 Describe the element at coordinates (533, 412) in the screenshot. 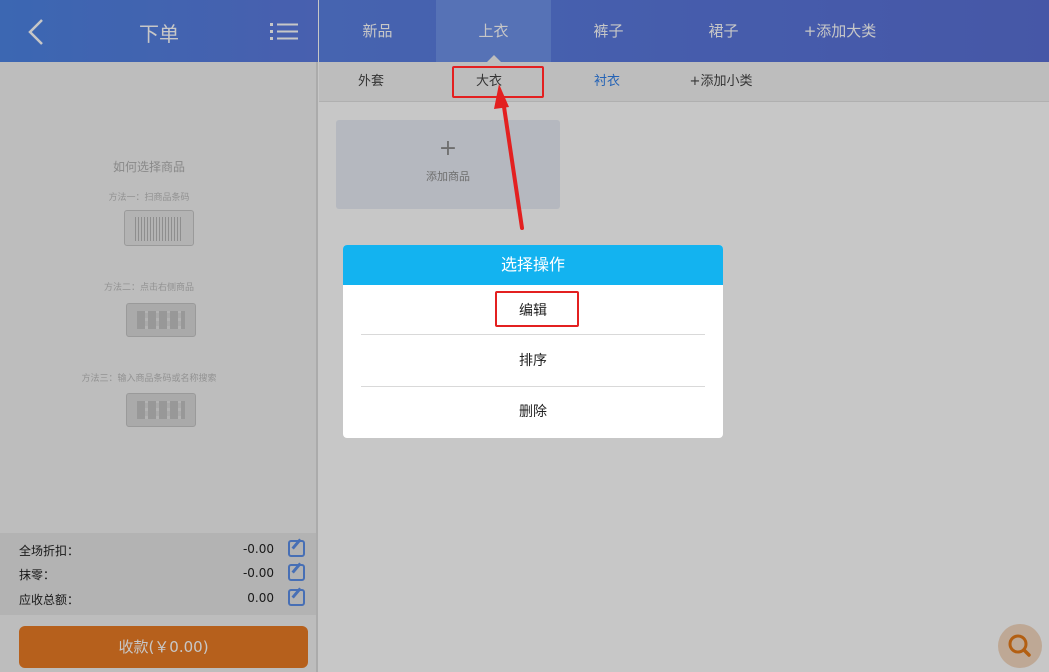

I see `delete-option: 删除` at that location.